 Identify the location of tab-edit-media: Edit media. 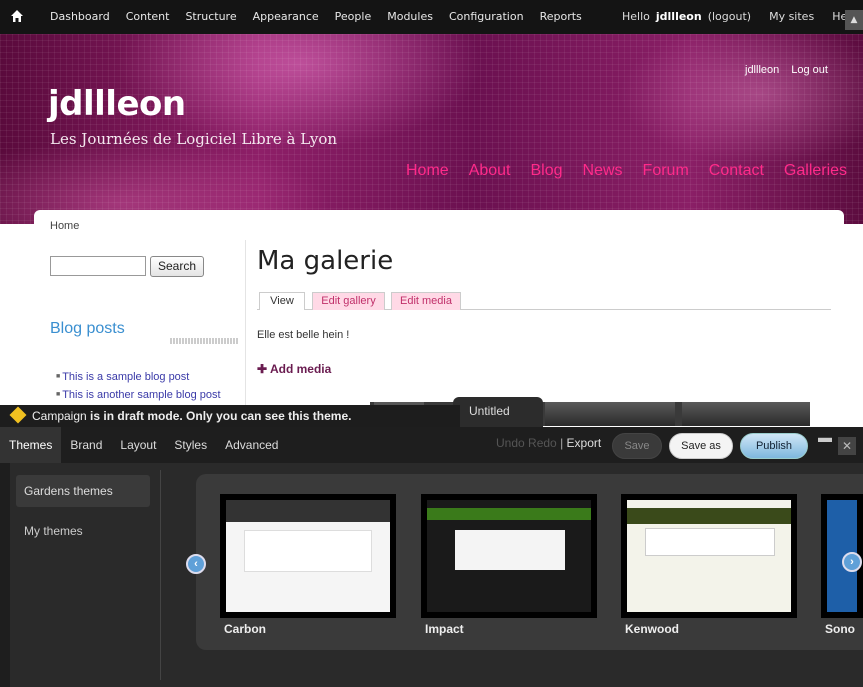
(426, 301).